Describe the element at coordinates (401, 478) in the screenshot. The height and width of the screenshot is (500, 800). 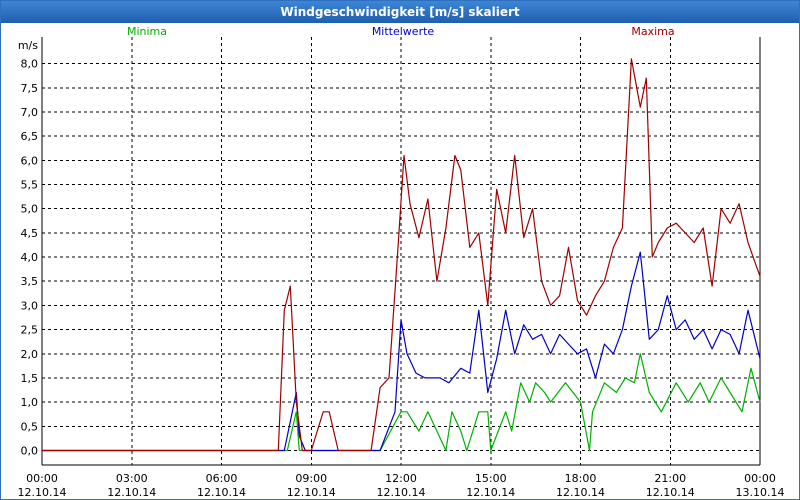
I see `x-tick-time: 12:00` at that location.